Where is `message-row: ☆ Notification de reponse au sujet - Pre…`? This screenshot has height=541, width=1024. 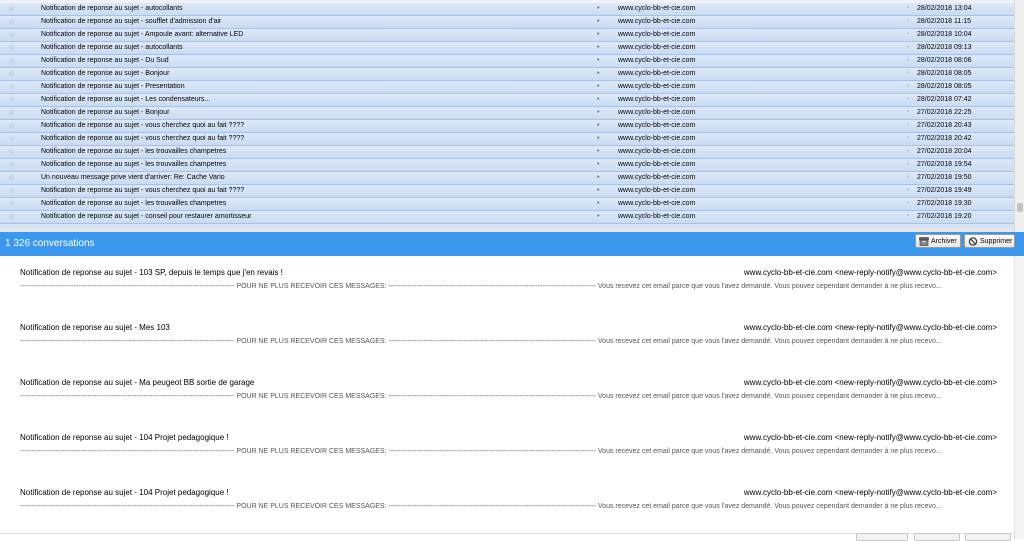 message-row: ☆ Notification de reponse au sujet - Pre… is located at coordinates (507, 87).